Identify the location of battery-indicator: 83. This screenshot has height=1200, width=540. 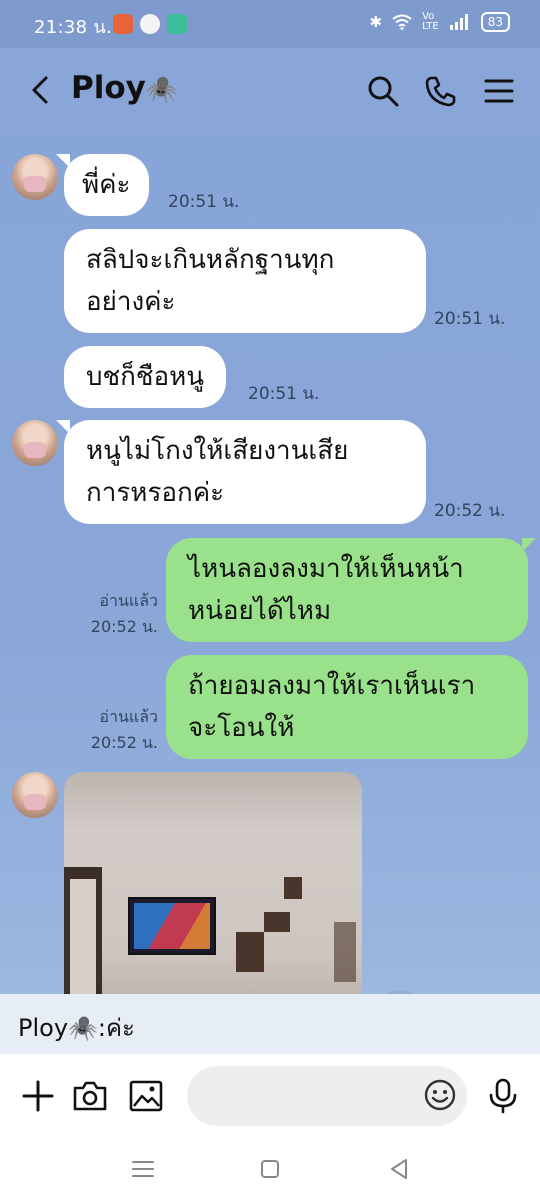
(495, 22).